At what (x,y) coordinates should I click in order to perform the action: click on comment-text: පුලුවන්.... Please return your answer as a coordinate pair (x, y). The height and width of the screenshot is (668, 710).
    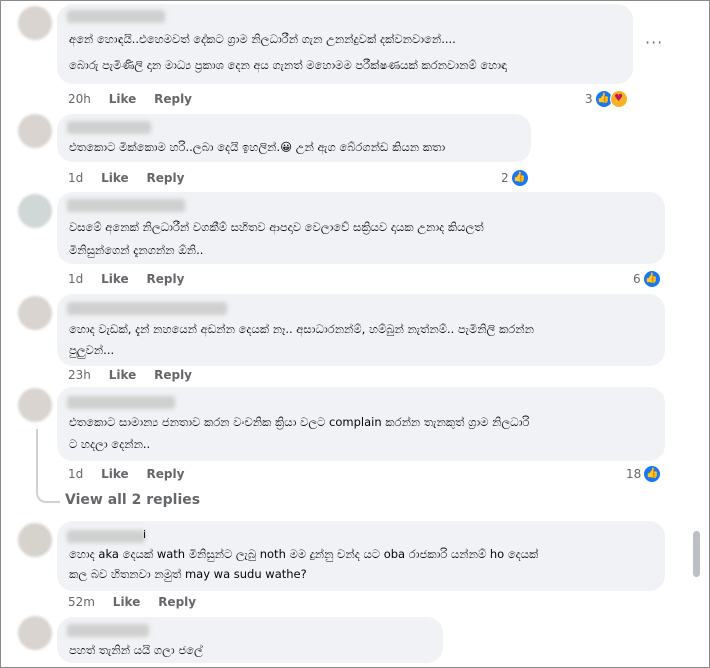
    Looking at the image, I should click on (92, 350).